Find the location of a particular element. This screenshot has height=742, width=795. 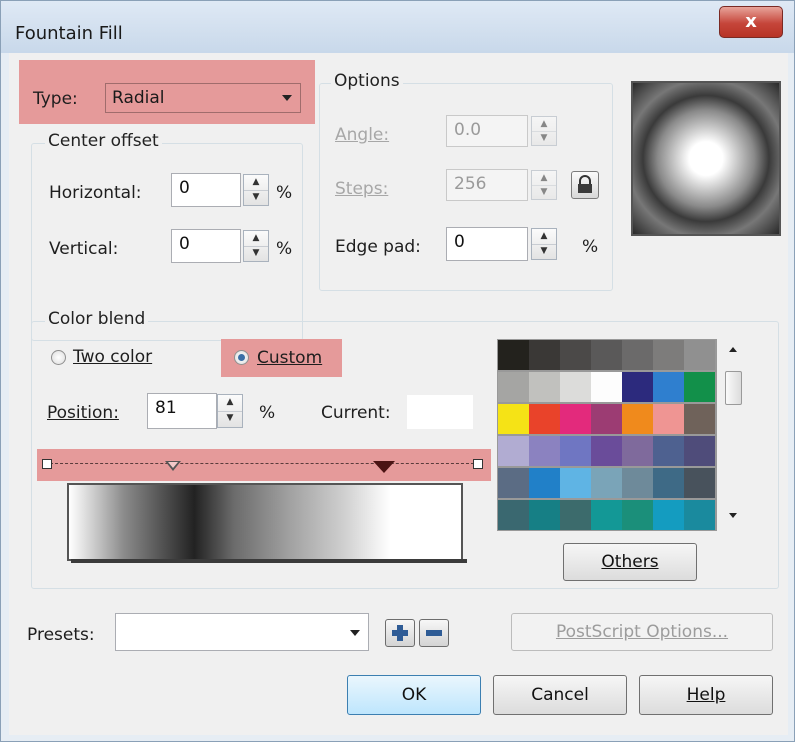

start-node-marker is located at coordinates (47, 464).